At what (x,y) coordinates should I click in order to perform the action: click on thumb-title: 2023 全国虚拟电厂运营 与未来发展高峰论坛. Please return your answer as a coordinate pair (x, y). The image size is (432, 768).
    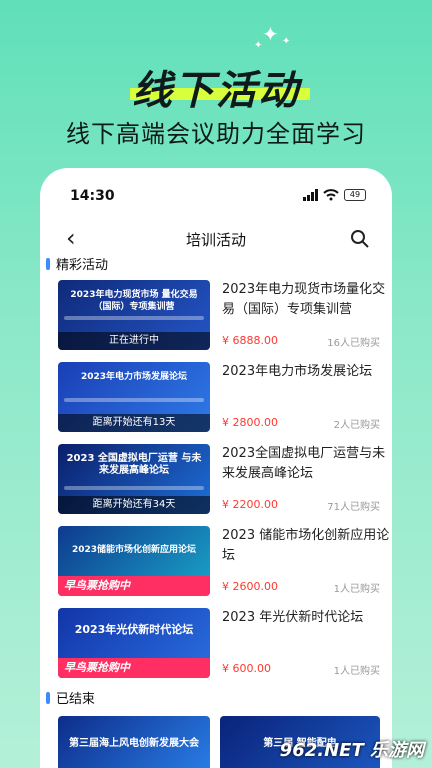
    Looking at the image, I should click on (134, 464).